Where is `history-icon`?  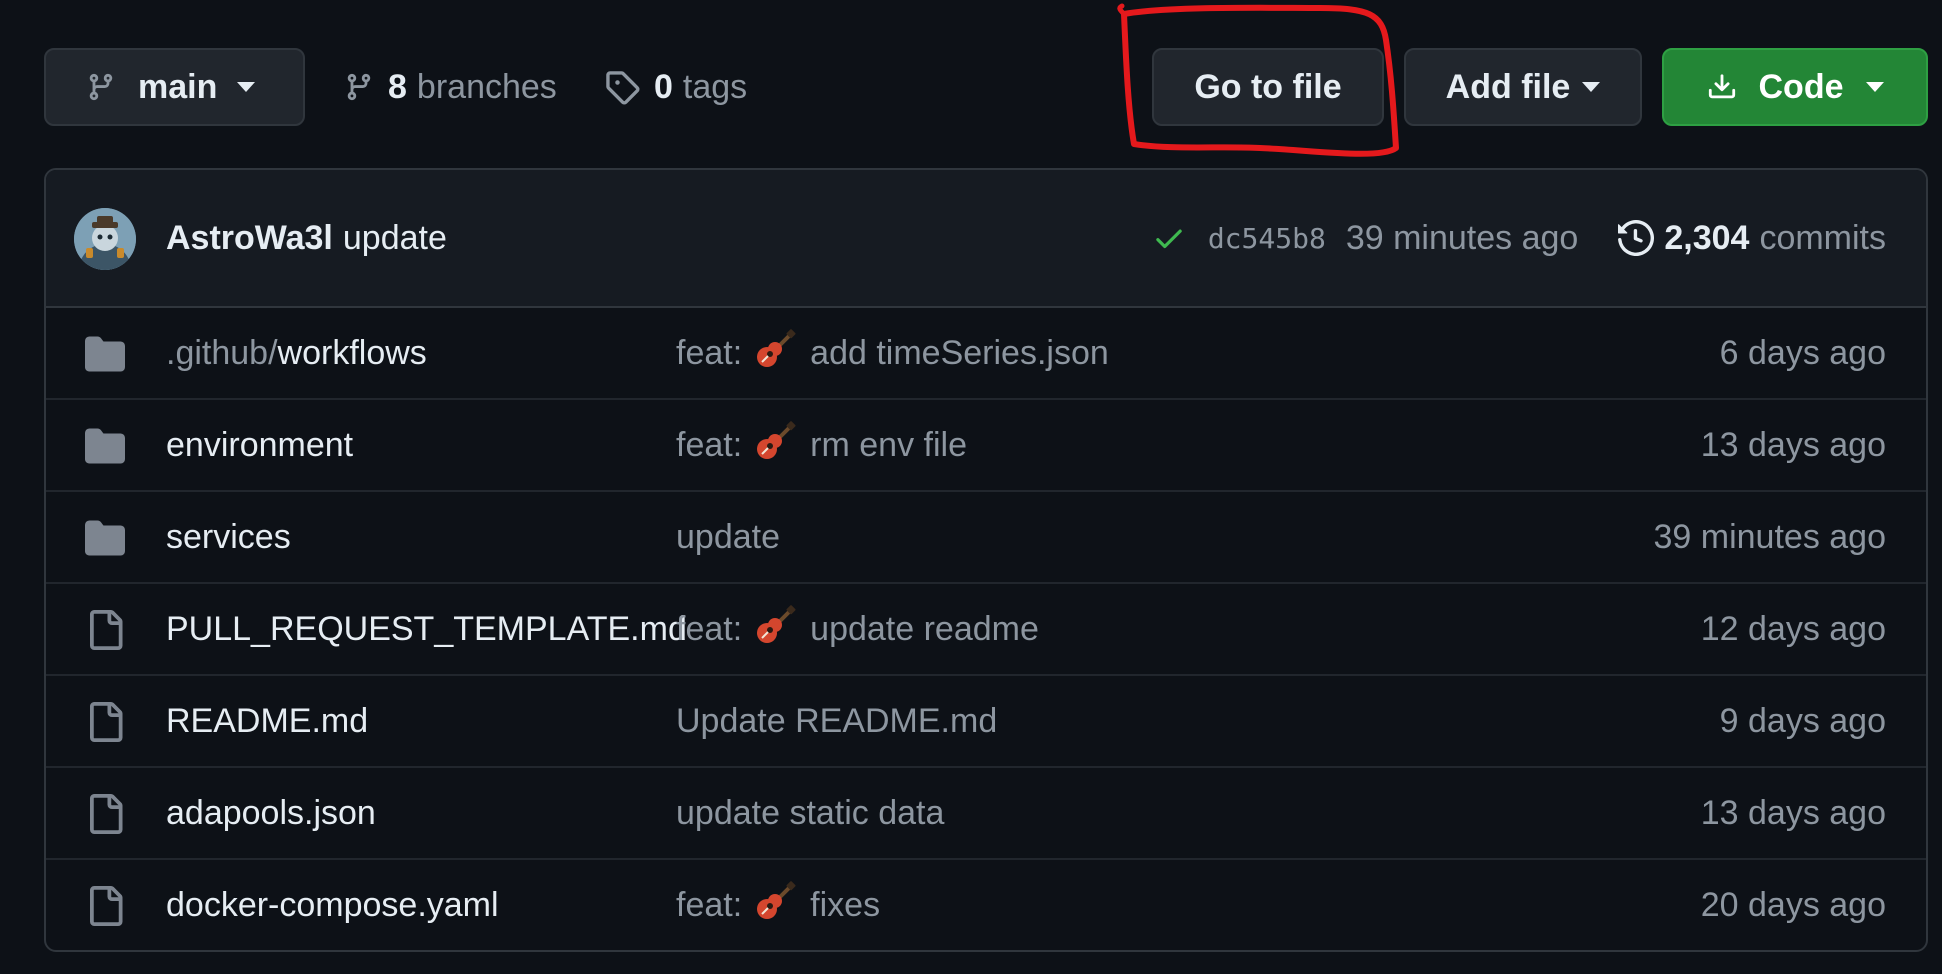
history-icon is located at coordinates (1636, 238).